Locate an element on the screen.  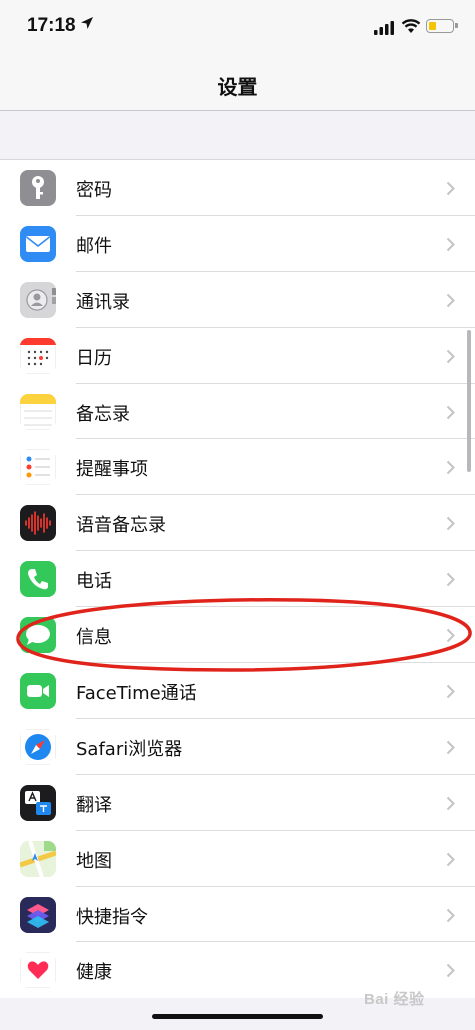
calendar-icon is located at coordinates (38, 355).